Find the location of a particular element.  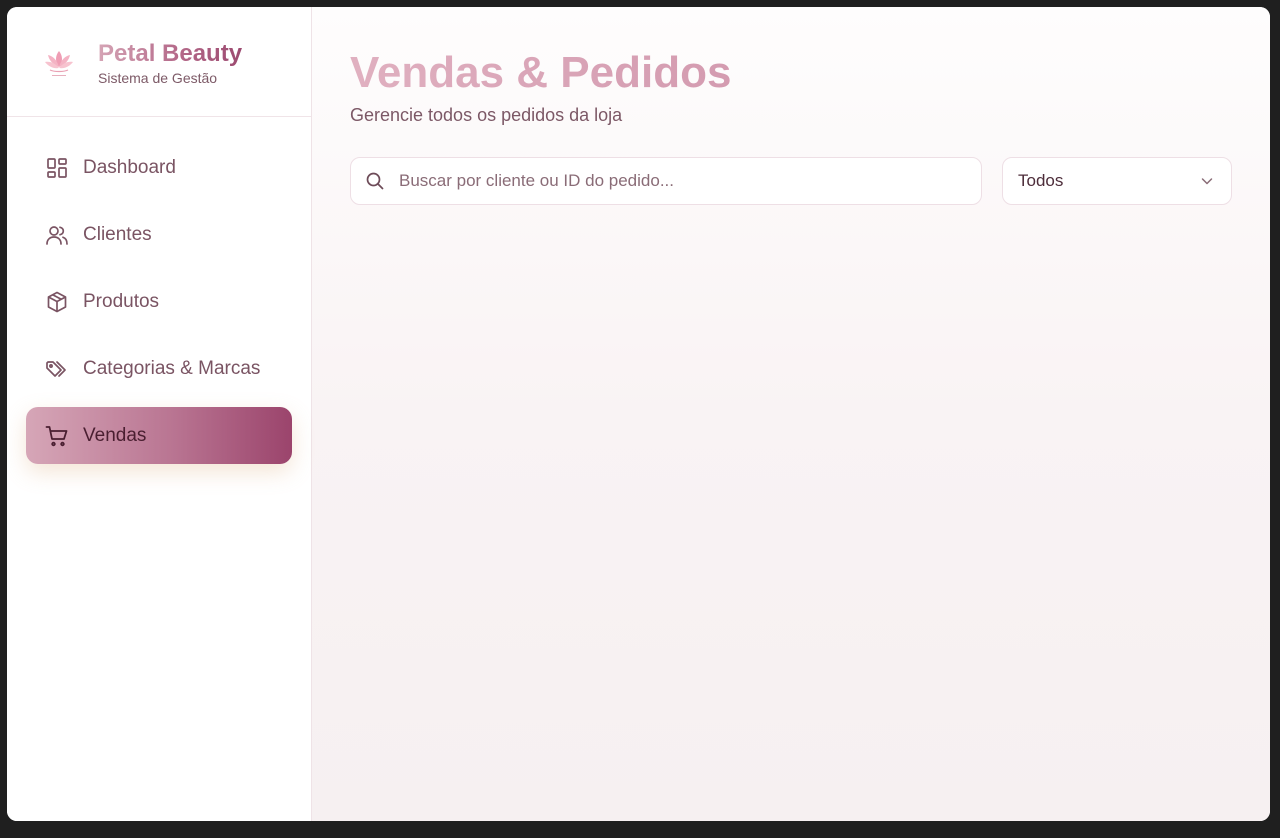

sidebar-item-label: Dashboard is located at coordinates (129, 167).